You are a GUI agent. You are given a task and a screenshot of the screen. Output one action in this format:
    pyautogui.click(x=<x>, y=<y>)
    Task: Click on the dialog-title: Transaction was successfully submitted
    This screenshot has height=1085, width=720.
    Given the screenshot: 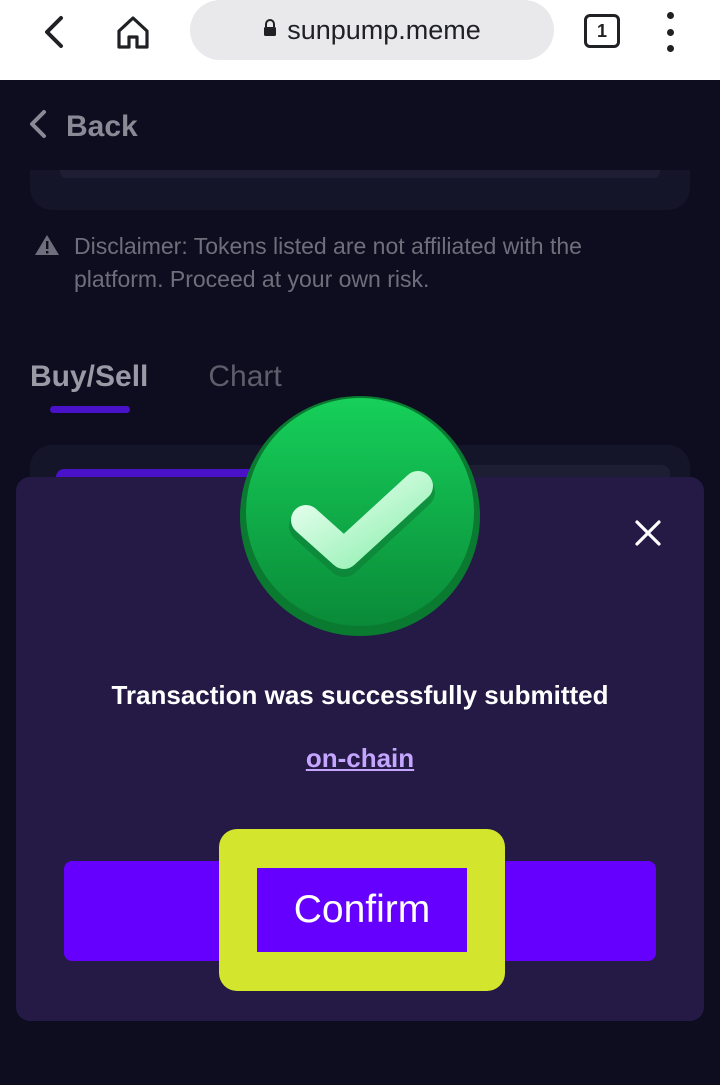 What is the action you would take?
    pyautogui.click(x=360, y=695)
    